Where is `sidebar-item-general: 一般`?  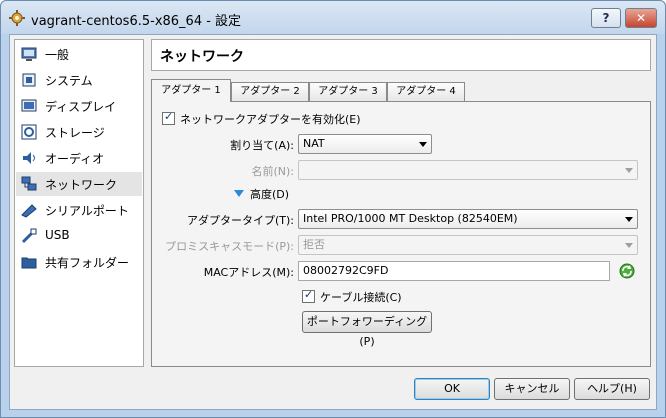
sidebar-item-general: 一般 is located at coordinates (79, 54).